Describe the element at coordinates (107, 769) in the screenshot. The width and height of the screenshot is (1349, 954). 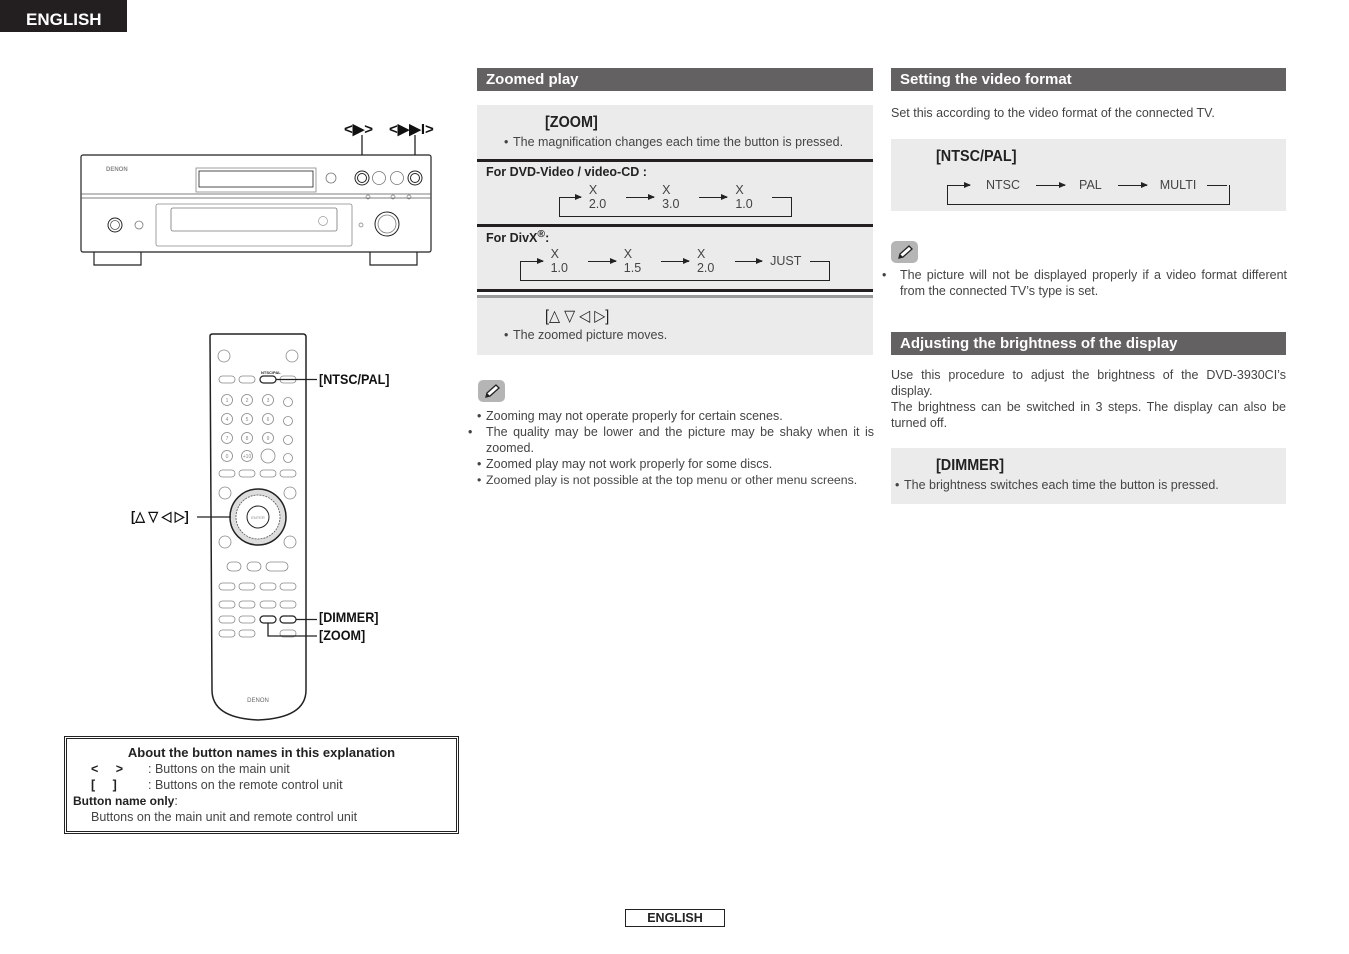
I see `legend-symbol: < >` at that location.